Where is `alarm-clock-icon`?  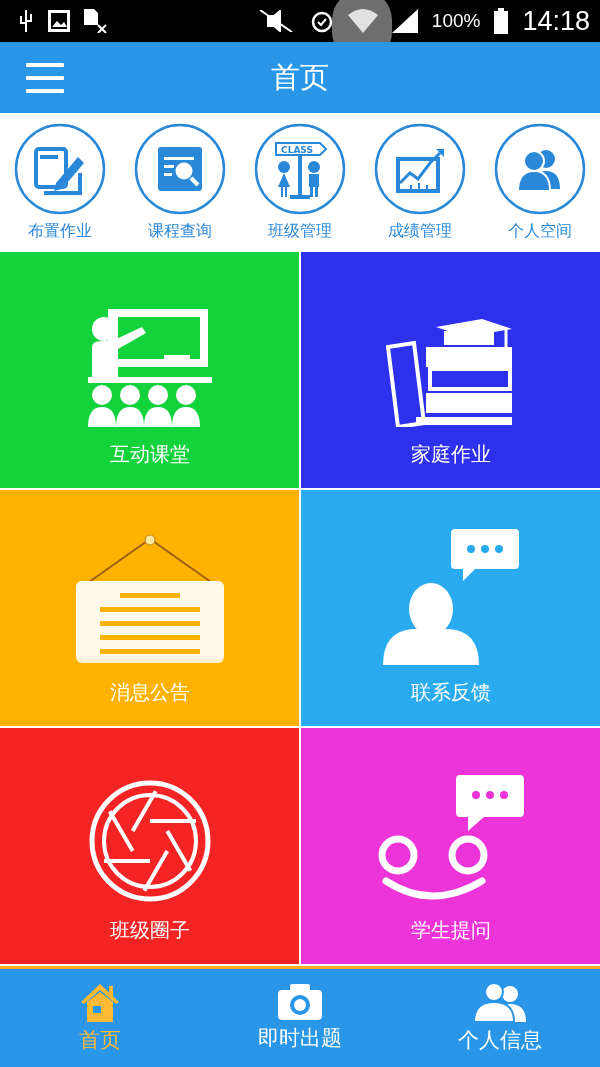 alarm-clock-icon is located at coordinates (321, 21).